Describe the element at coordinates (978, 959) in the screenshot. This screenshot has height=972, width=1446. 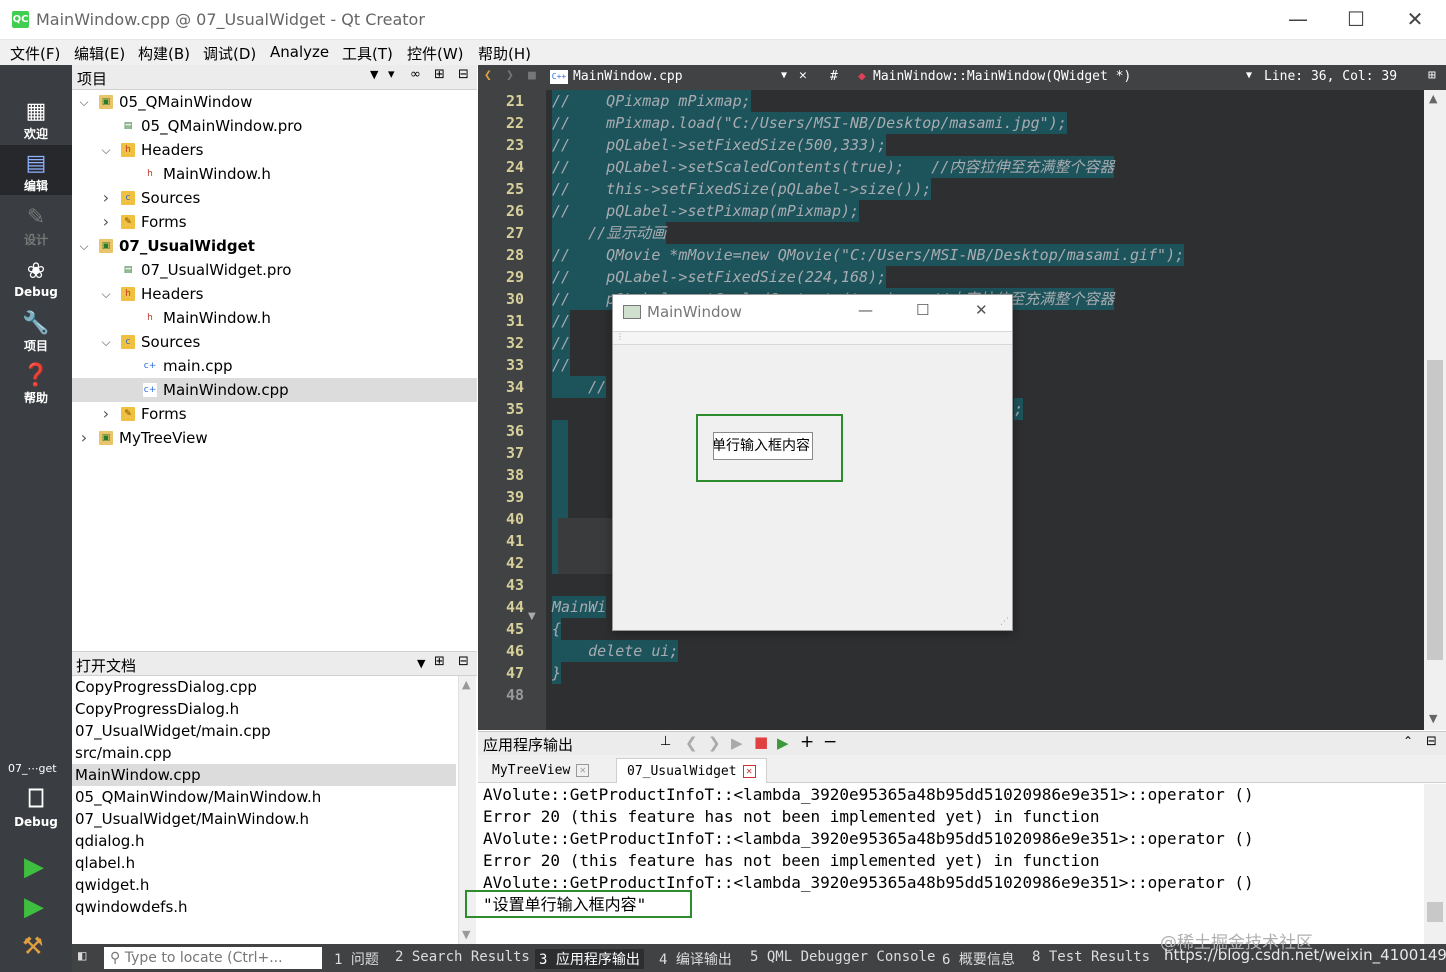
I see `status-general-messages: 6 概要信息` at that location.